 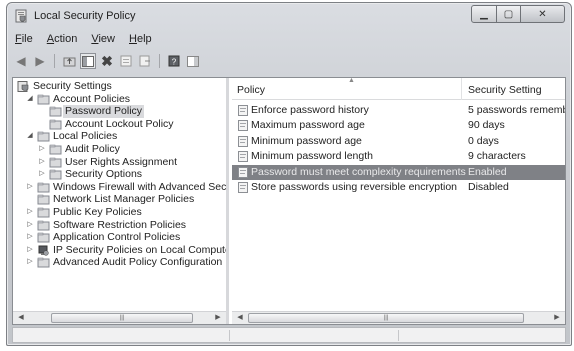 What do you see at coordinates (483, 140) in the screenshot?
I see `policy-security-setting: 0 days` at bounding box center [483, 140].